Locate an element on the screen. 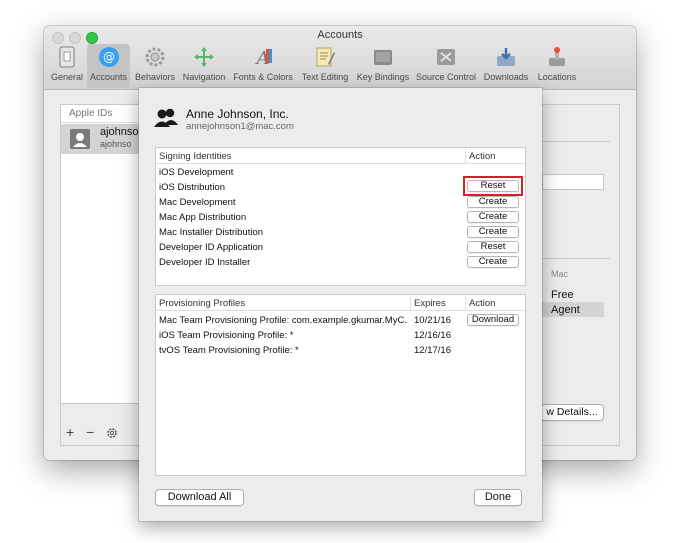 The height and width of the screenshot is (543, 680). signing-row-name: Developer ID Installer is located at coordinates (205, 262).